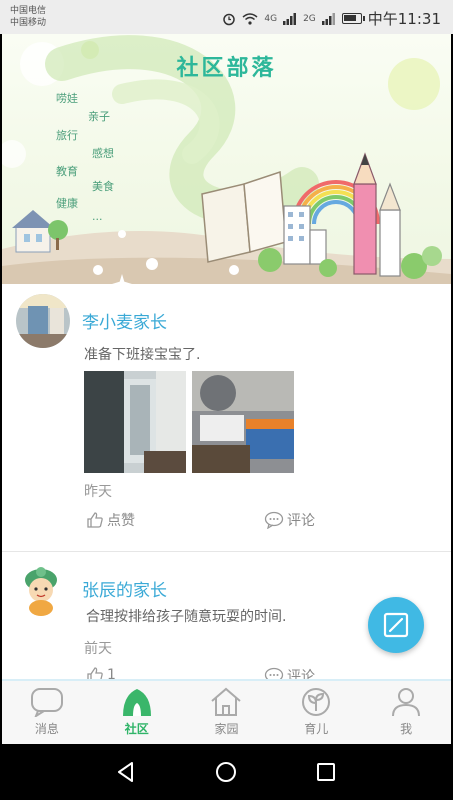 The height and width of the screenshot is (800, 453). Describe the element at coordinates (67, 203) in the screenshot. I see `tag-label: 健康` at that location.